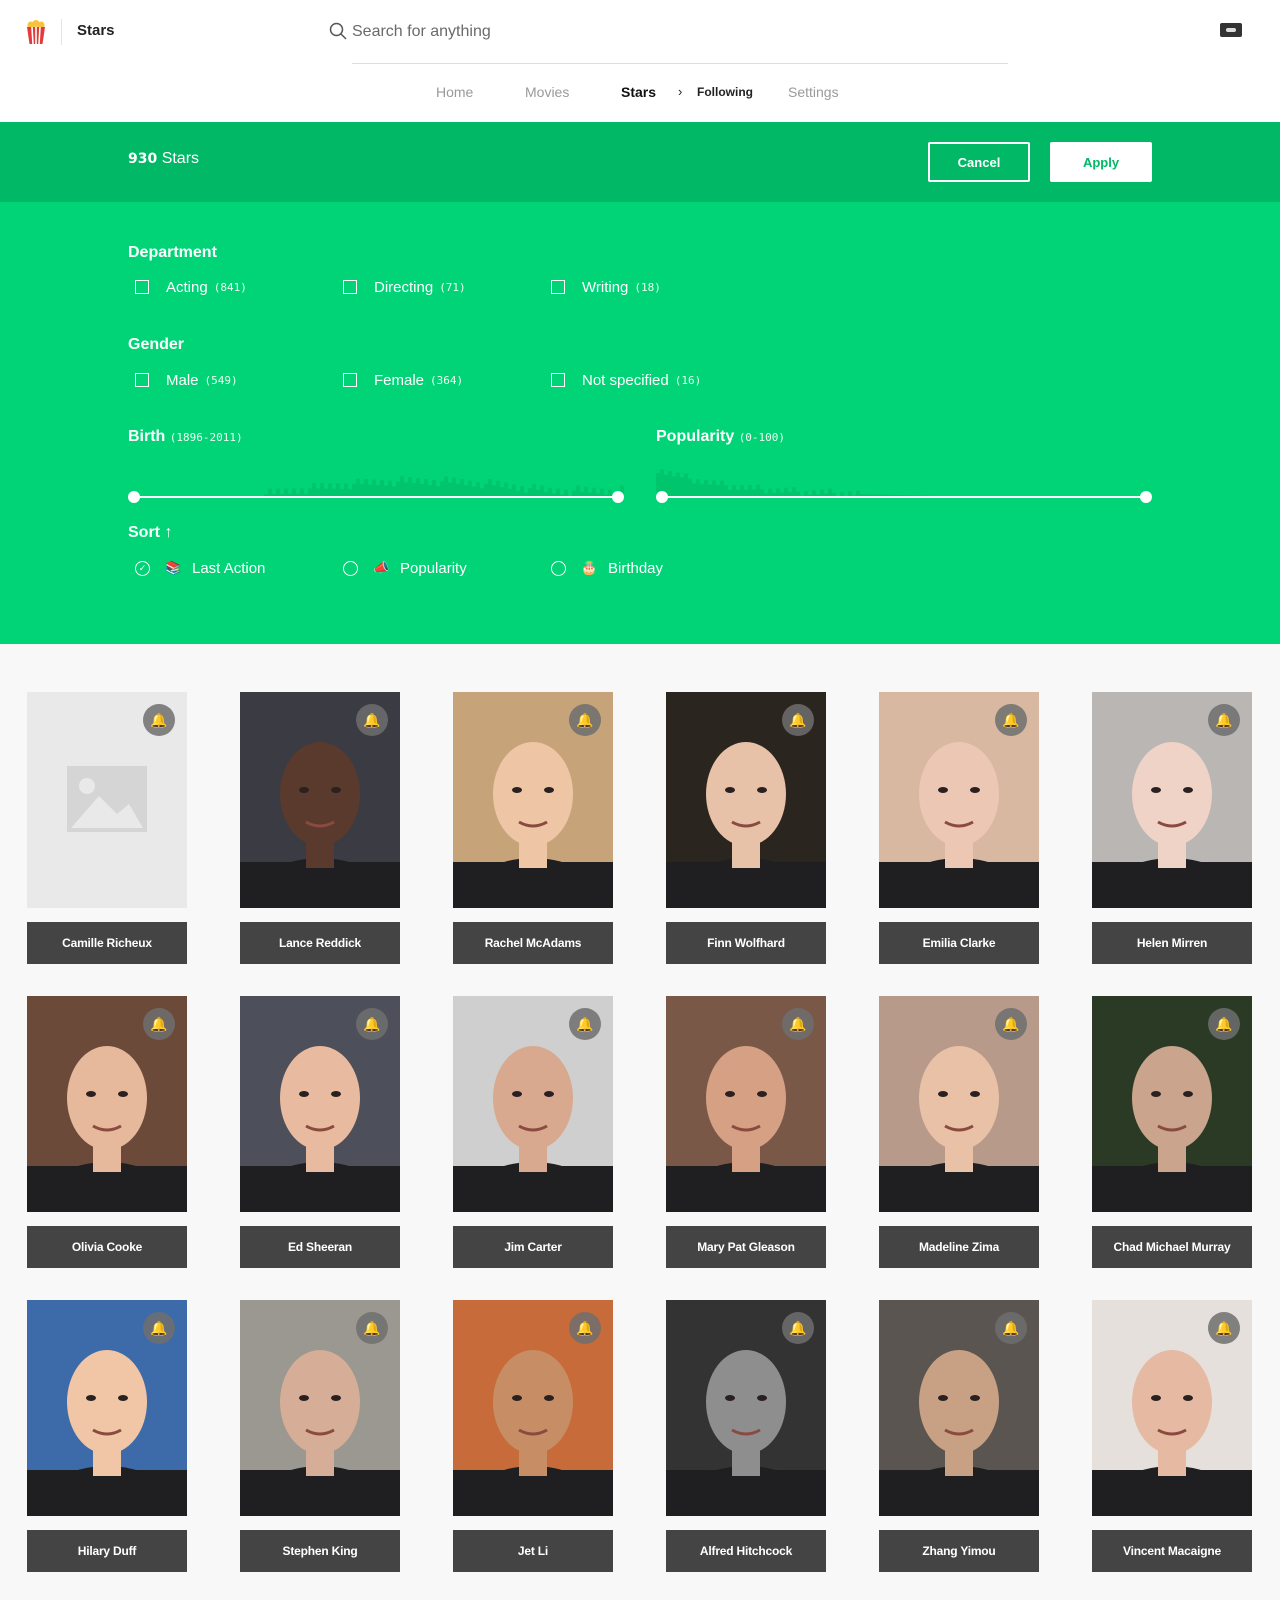 This screenshot has height=1600, width=1280. Describe the element at coordinates (959, 828) in the screenshot. I see `star-card: 🔔 Emilia Clarke` at that location.